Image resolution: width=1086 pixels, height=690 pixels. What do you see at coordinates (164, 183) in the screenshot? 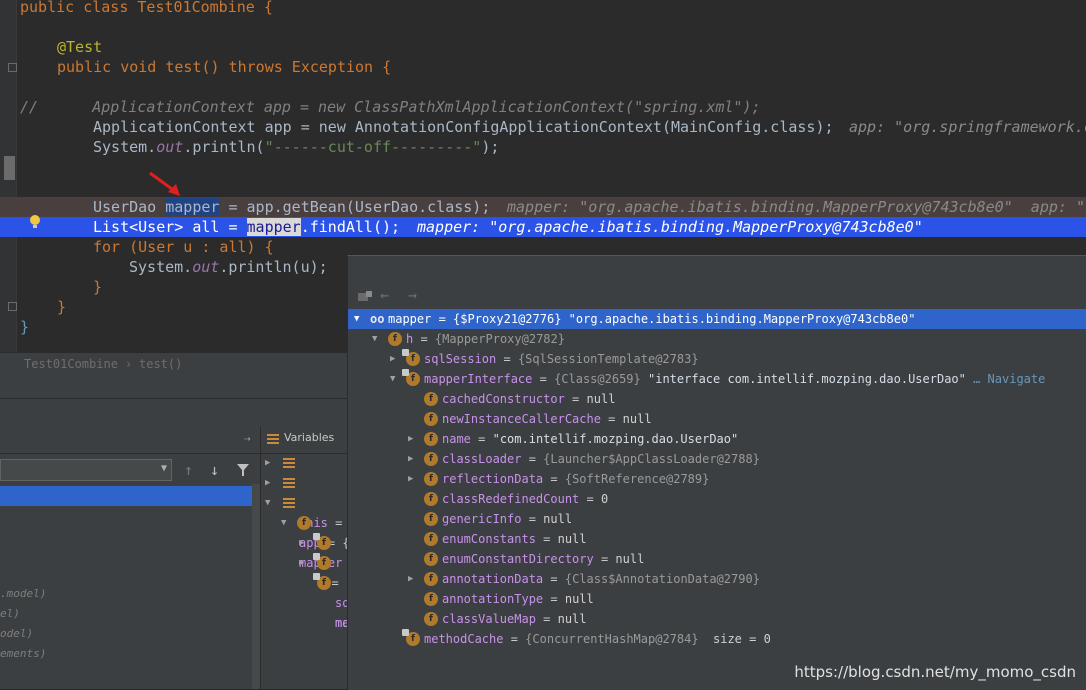
I see `red-arrow-annotation` at bounding box center [164, 183].